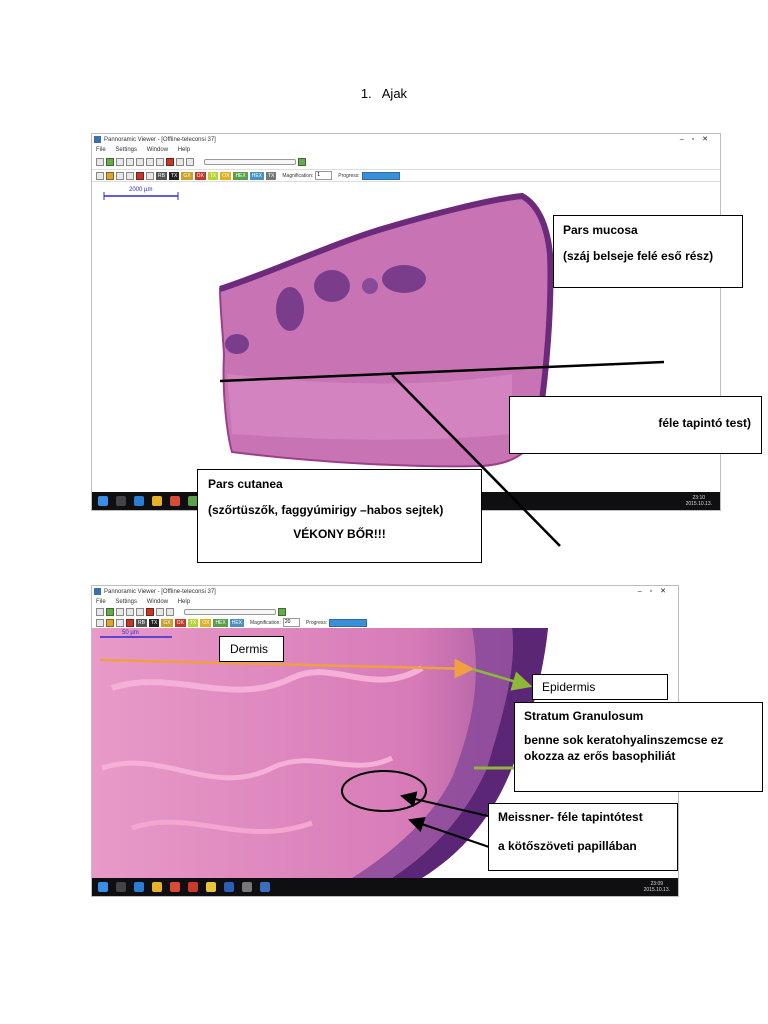 The height and width of the screenshot is (1024, 768). What do you see at coordinates (369, 407) in the screenshot?
I see `cutanea-region` at bounding box center [369, 407].